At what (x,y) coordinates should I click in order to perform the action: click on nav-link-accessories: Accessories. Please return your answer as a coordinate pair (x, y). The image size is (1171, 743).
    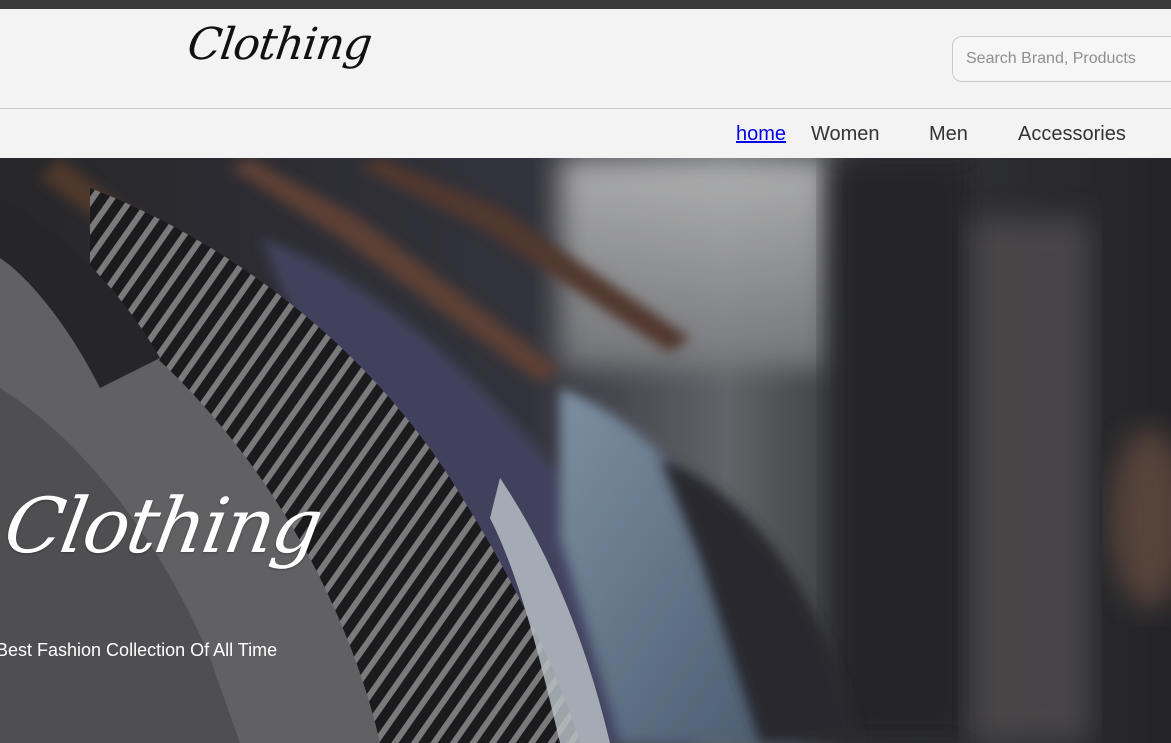
    Looking at the image, I should click on (1072, 134).